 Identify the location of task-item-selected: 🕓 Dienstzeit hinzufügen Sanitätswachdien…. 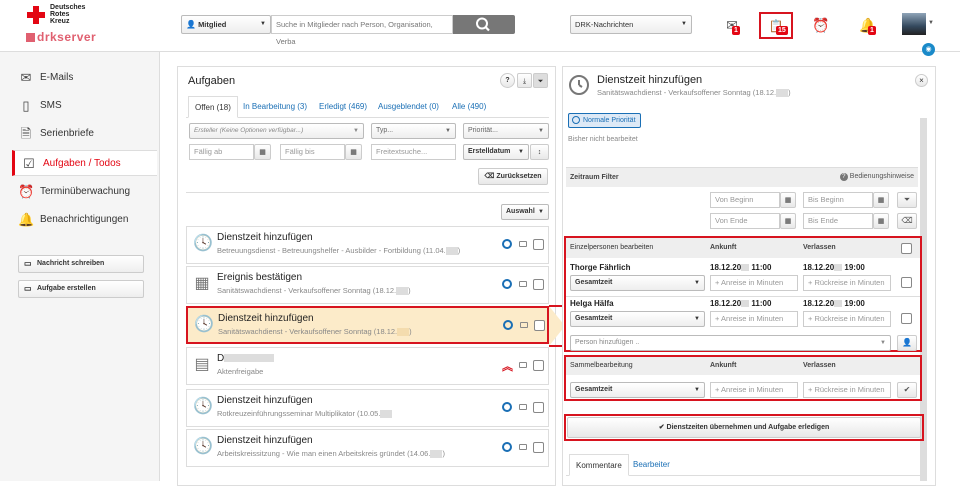
(367, 325).